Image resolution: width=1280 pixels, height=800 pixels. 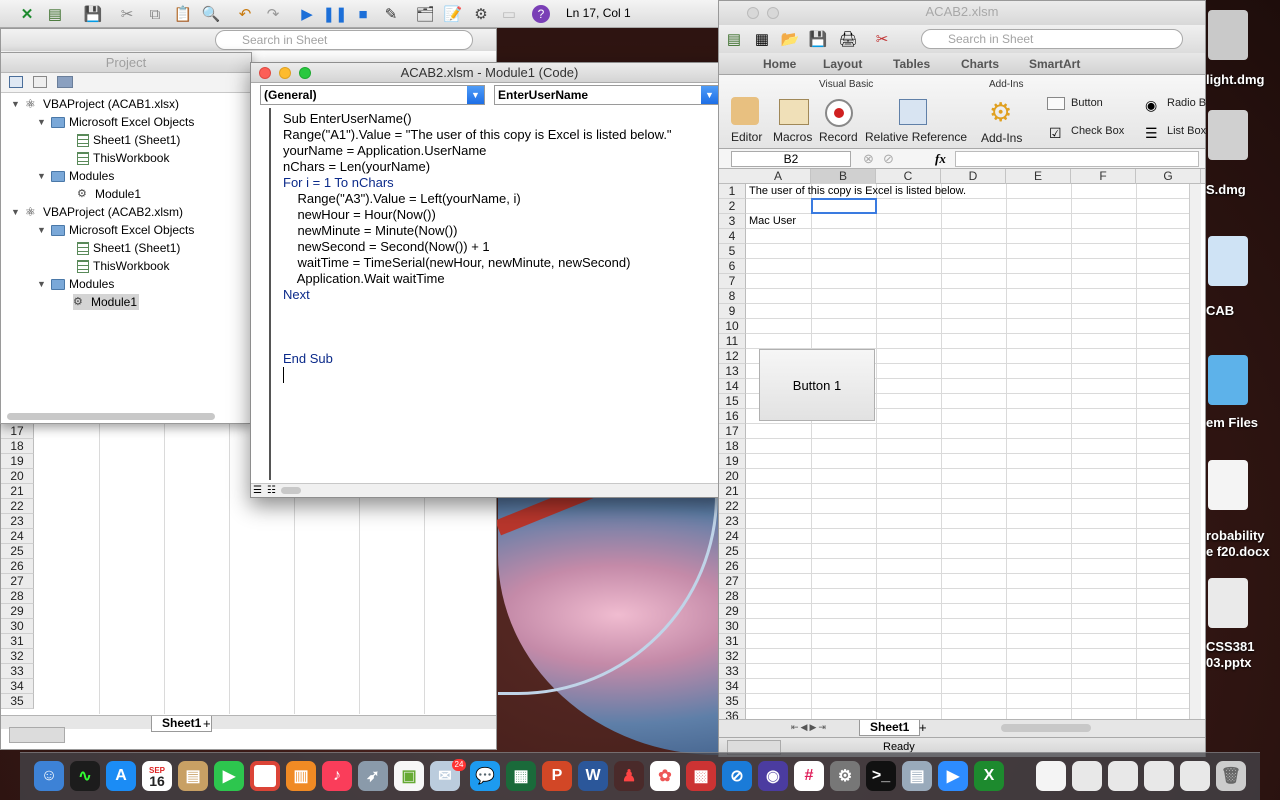 I want to click on desktop-label: e f20.docx, so click(x=1238, y=551).